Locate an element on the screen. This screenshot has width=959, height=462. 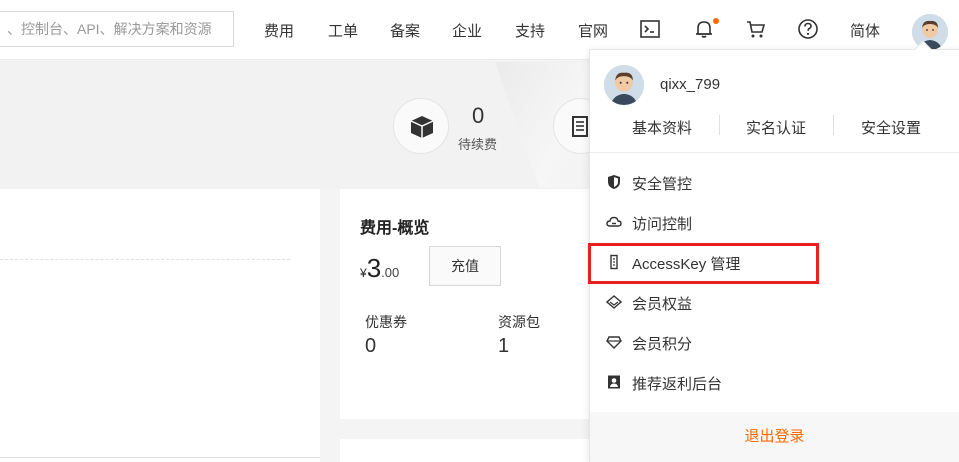
diamond-icon is located at coordinates (614, 302).